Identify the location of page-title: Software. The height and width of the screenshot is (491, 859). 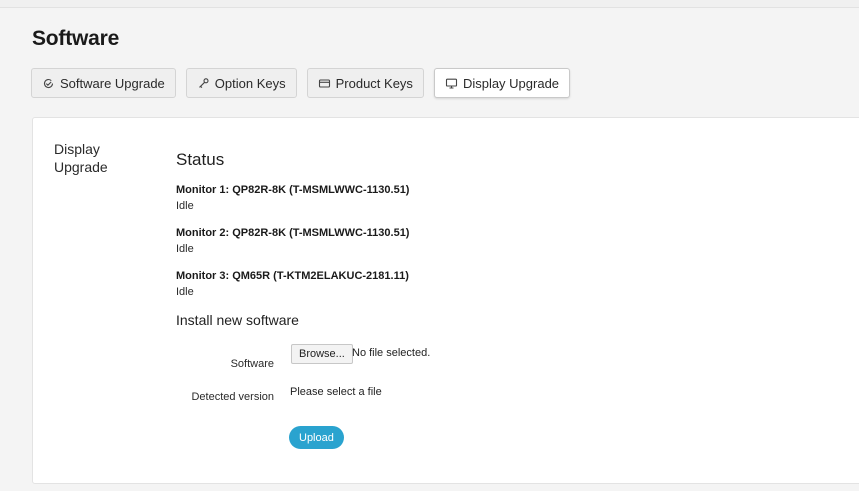
(76, 38).